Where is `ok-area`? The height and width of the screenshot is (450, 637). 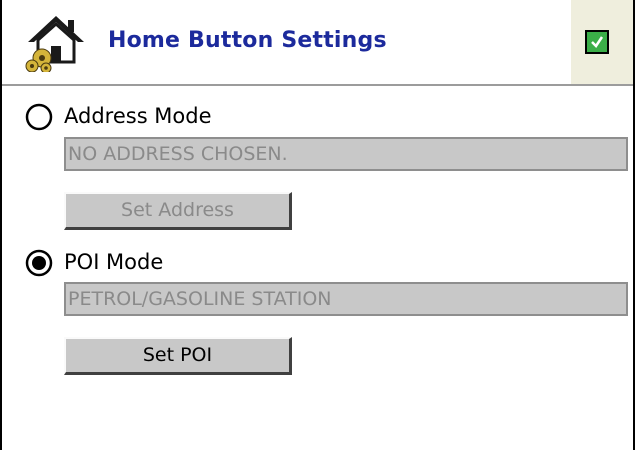 ok-area is located at coordinates (602, 42).